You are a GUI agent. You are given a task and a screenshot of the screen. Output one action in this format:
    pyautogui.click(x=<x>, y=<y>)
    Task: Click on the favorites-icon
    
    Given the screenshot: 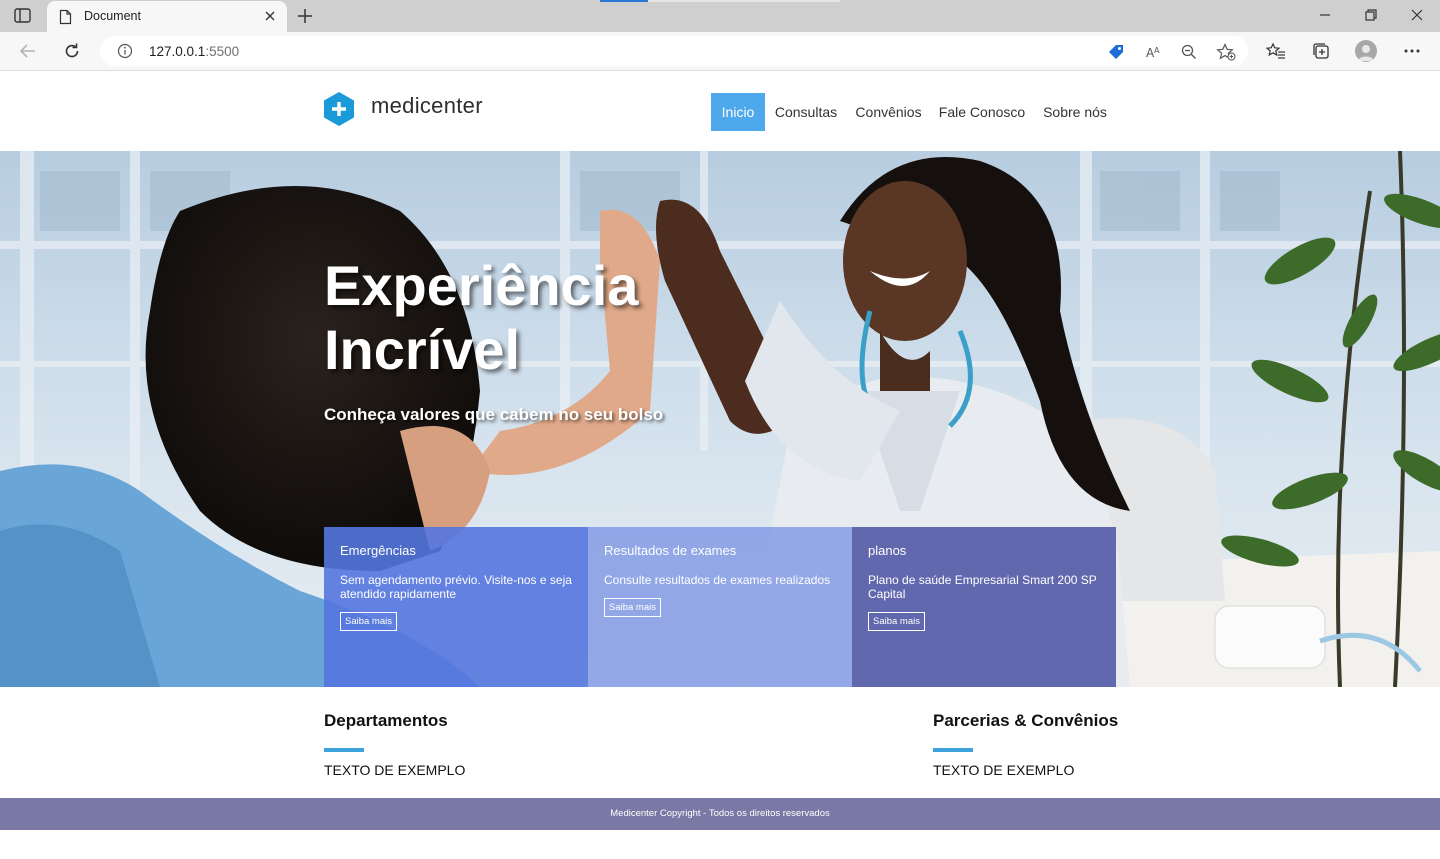 What is the action you would take?
    pyautogui.click(x=1275, y=53)
    